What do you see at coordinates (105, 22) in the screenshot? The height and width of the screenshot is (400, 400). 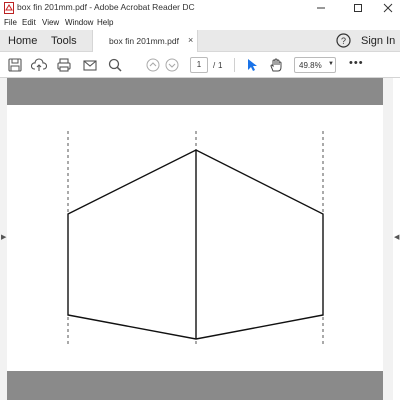 I see `menu-help: Help` at bounding box center [105, 22].